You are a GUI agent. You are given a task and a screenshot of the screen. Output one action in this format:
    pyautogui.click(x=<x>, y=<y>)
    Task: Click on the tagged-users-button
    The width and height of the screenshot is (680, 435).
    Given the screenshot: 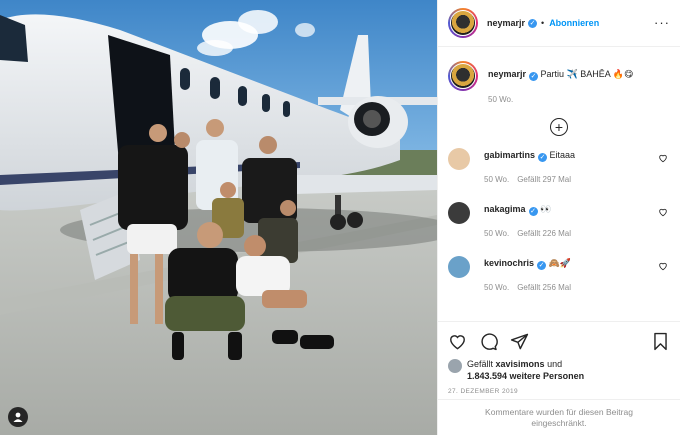 What is the action you would take?
    pyautogui.click(x=18, y=417)
    